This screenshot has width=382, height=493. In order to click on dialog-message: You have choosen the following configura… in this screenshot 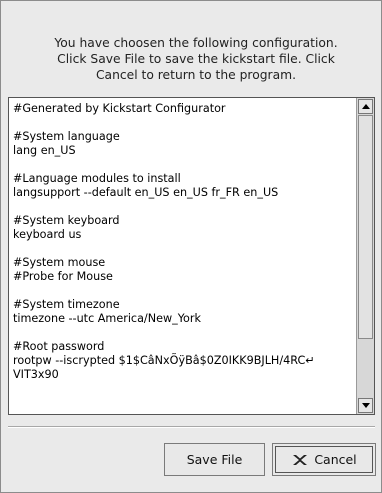, I will do `click(196, 59)`.